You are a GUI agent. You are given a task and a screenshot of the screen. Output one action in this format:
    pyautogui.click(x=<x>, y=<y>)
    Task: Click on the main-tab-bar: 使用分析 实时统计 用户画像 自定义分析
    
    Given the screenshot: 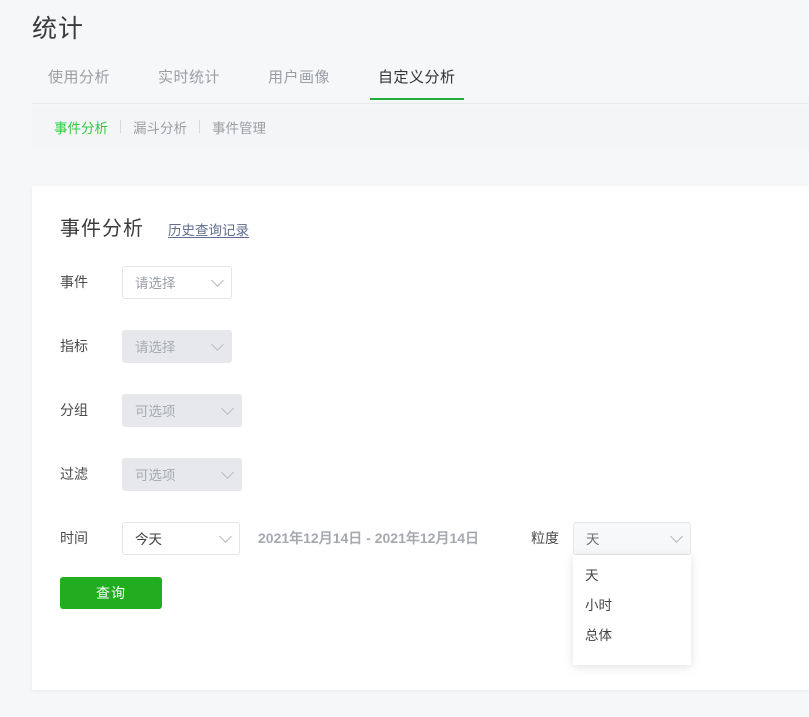 What is the action you would take?
    pyautogui.click(x=420, y=85)
    